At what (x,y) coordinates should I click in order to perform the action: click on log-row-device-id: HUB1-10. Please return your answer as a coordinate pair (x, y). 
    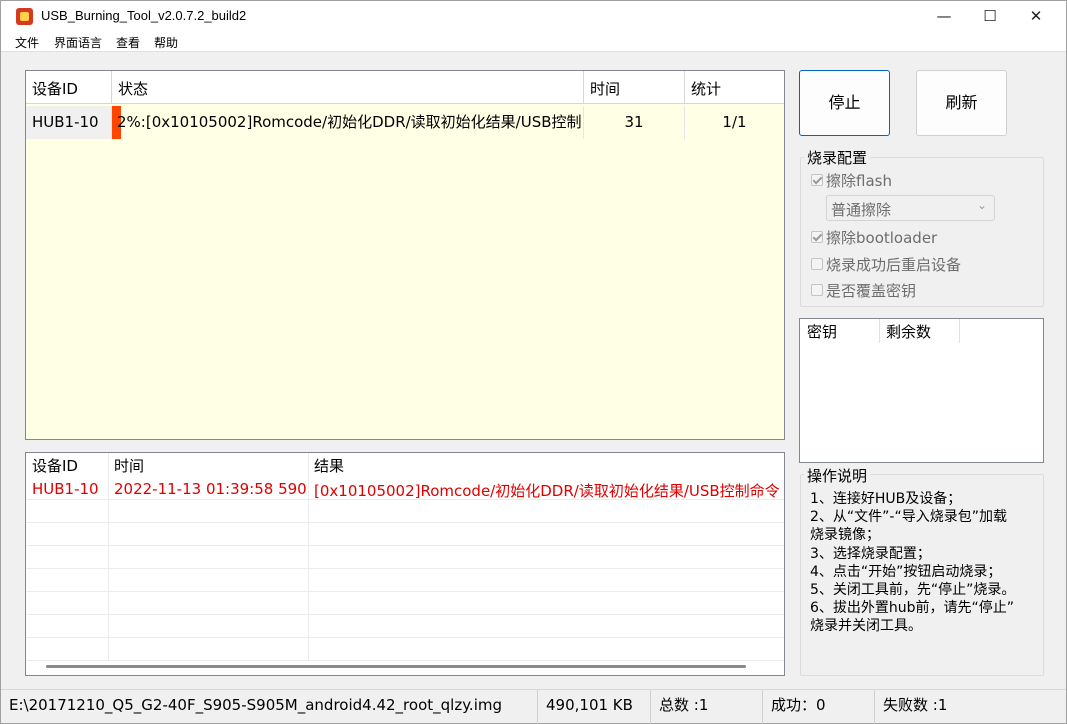
    Looking at the image, I should click on (65, 489).